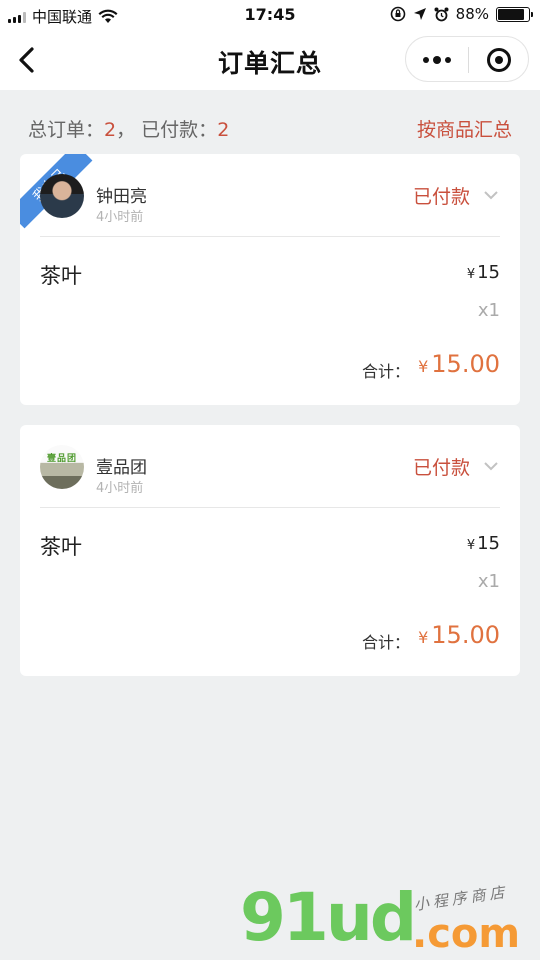 The width and height of the screenshot is (540, 960). Describe the element at coordinates (426, 60) in the screenshot. I see `more-dots-icon` at that location.